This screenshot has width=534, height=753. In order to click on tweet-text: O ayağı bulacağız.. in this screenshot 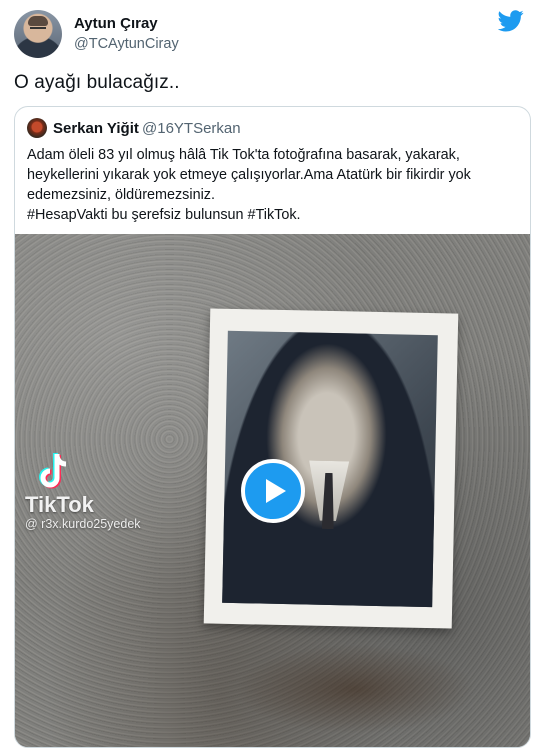, I will do `click(97, 82)`.